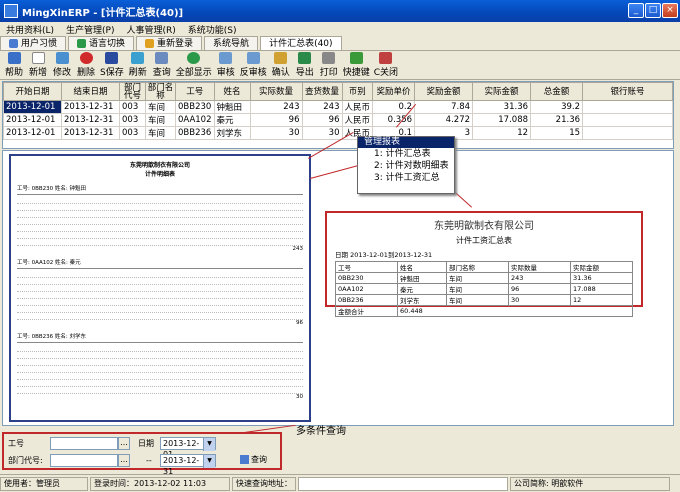 The width and height of the screenshot is (680, 492). Describe the element at coordinates (195, 133) in the screenshot. I see `table-cell: 0BB236` at that location.